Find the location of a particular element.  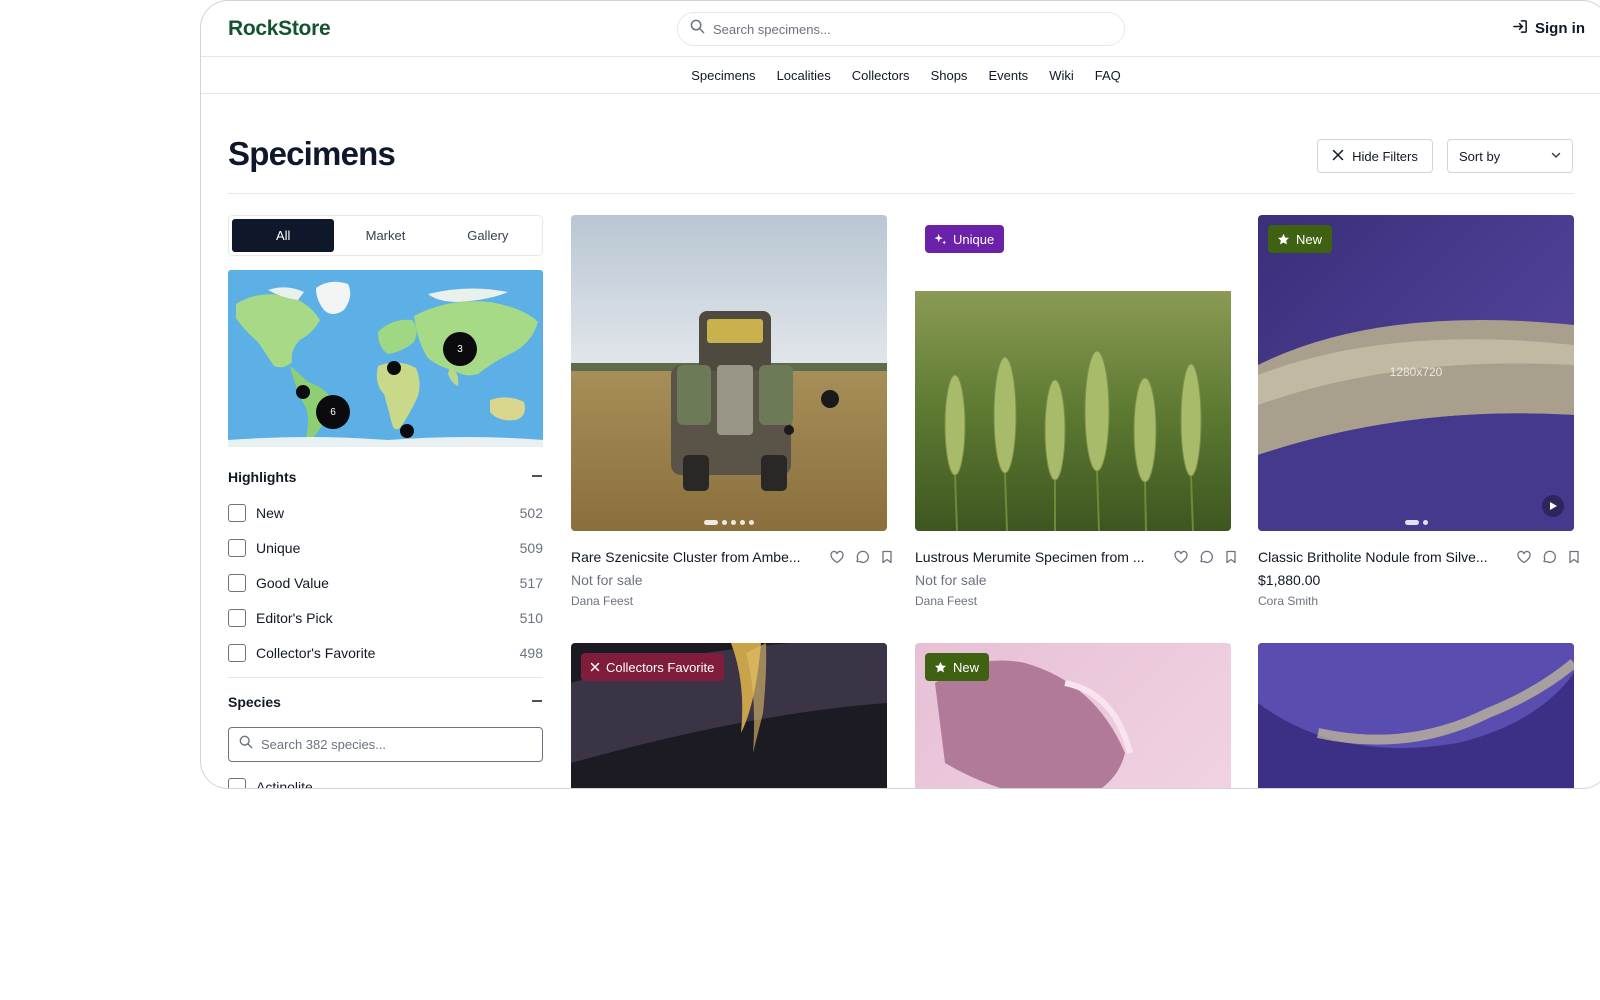

card-actions is located at coordinates (1206, 557).